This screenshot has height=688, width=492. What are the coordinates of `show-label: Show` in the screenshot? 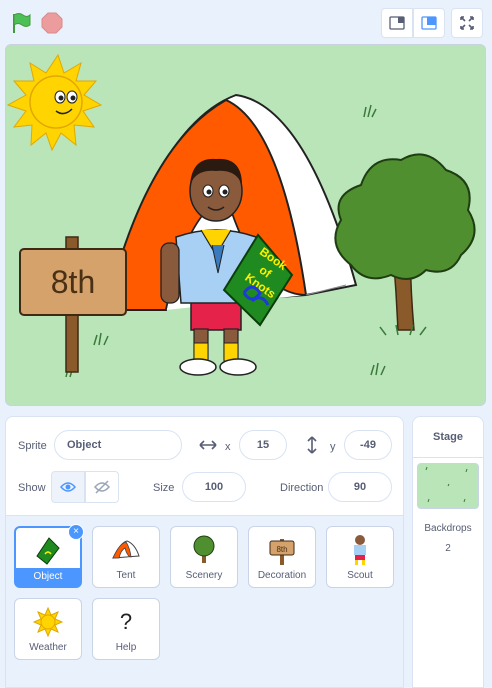 It's located at (32, 488).